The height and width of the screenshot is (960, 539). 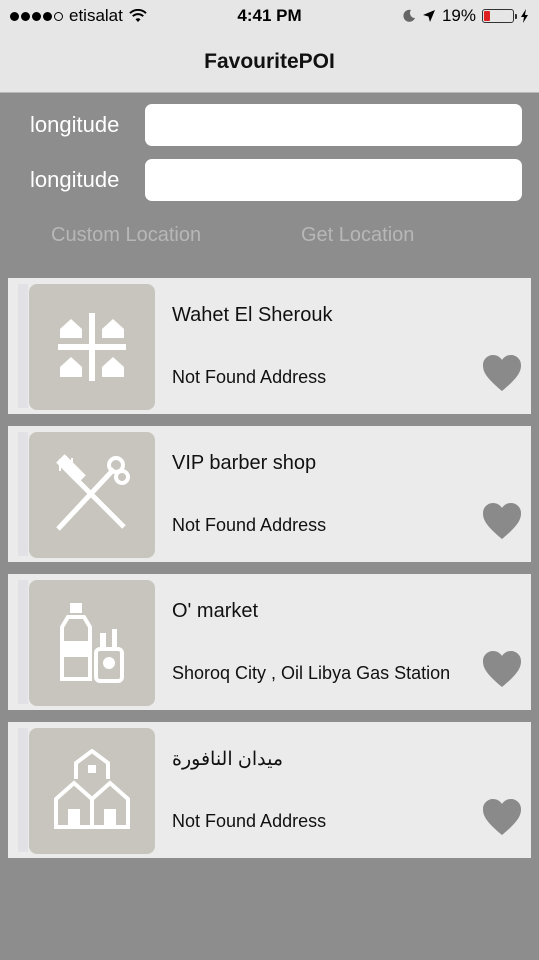 I want to click on houses-quadrant-icon, so click(x=92, y=347).